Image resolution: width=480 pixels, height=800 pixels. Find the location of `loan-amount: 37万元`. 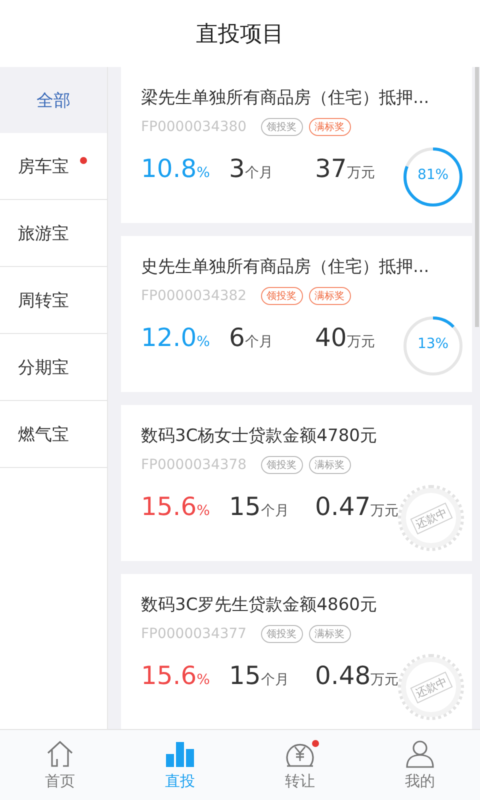

loan-amount: 37万元 is located at coordinates (345, 168).